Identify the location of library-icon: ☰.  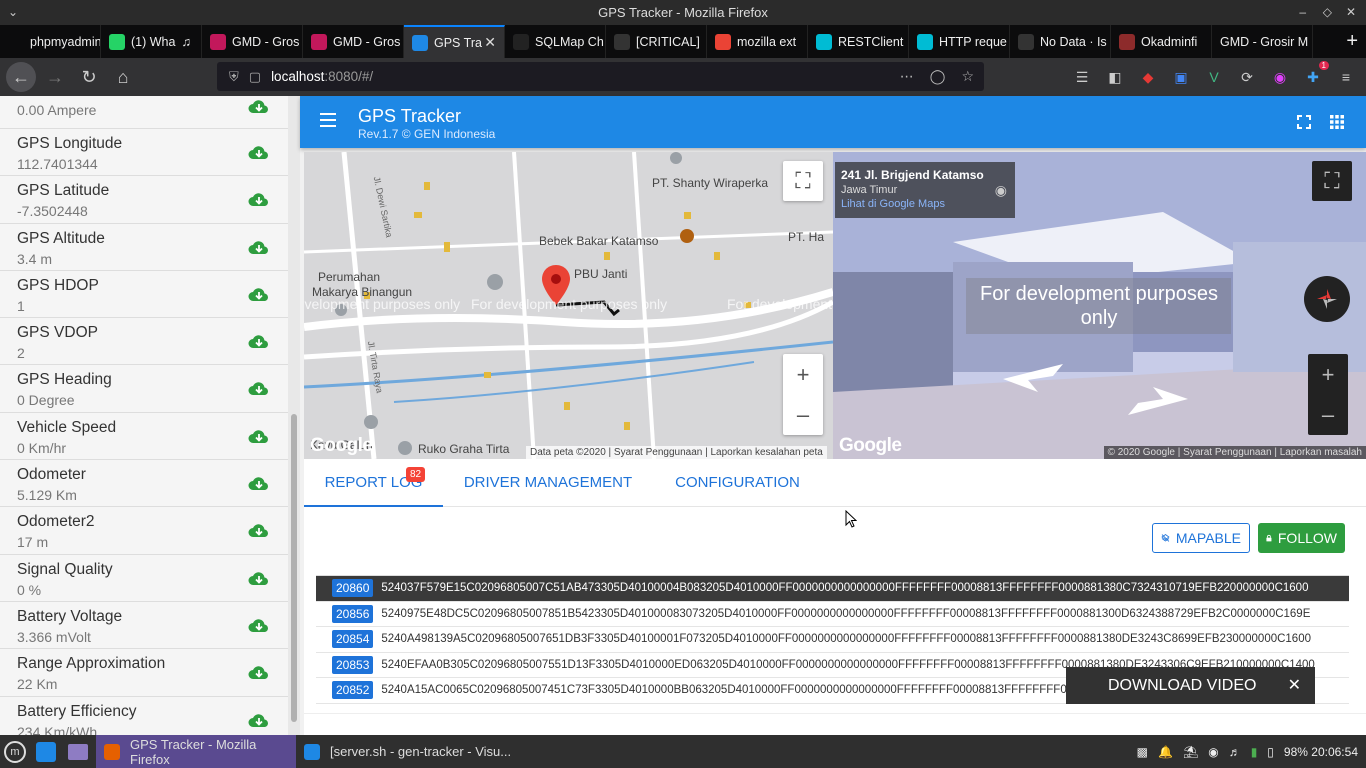
(1082, 77).